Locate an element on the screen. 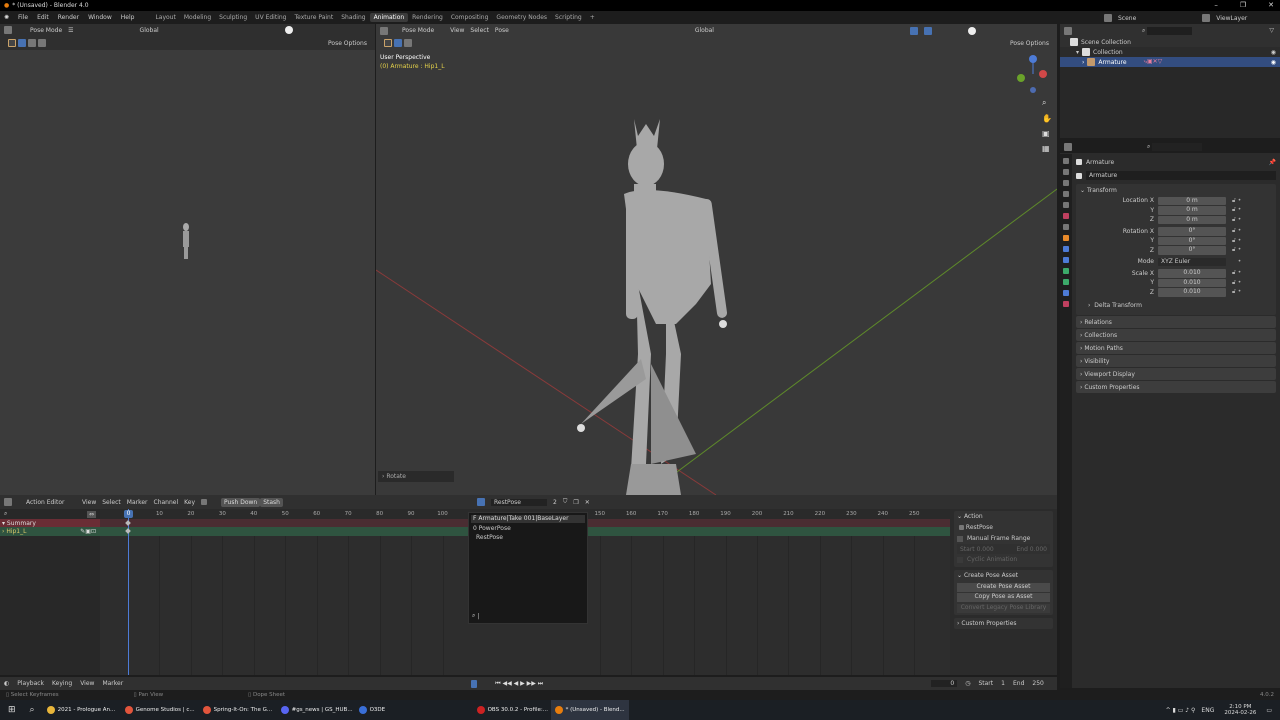 This screenshot has height=720, width=1280. filter-icon is located at coordinates (204, 502).